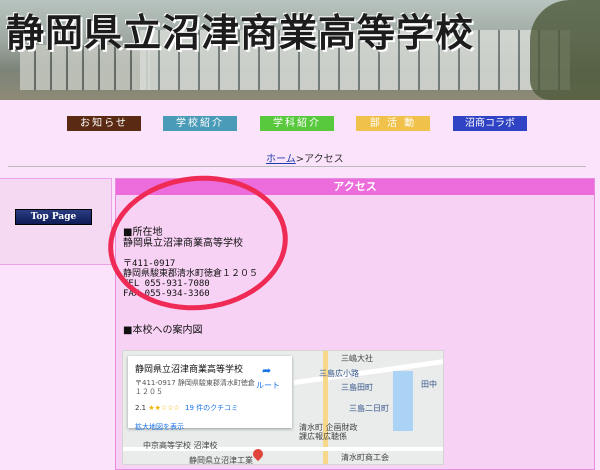 The width and height of the screenshot is (600, 470). I want to click on map-heading: ■本校への案内図, so click(163, 330).